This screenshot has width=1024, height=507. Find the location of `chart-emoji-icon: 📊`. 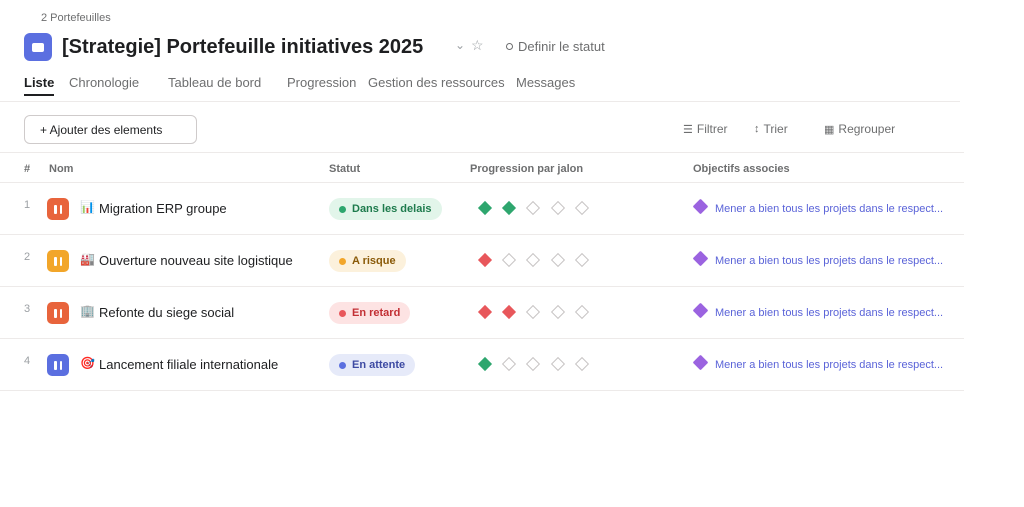

chart-emoji-icon: 📊 is located at coordinates (87, 207).